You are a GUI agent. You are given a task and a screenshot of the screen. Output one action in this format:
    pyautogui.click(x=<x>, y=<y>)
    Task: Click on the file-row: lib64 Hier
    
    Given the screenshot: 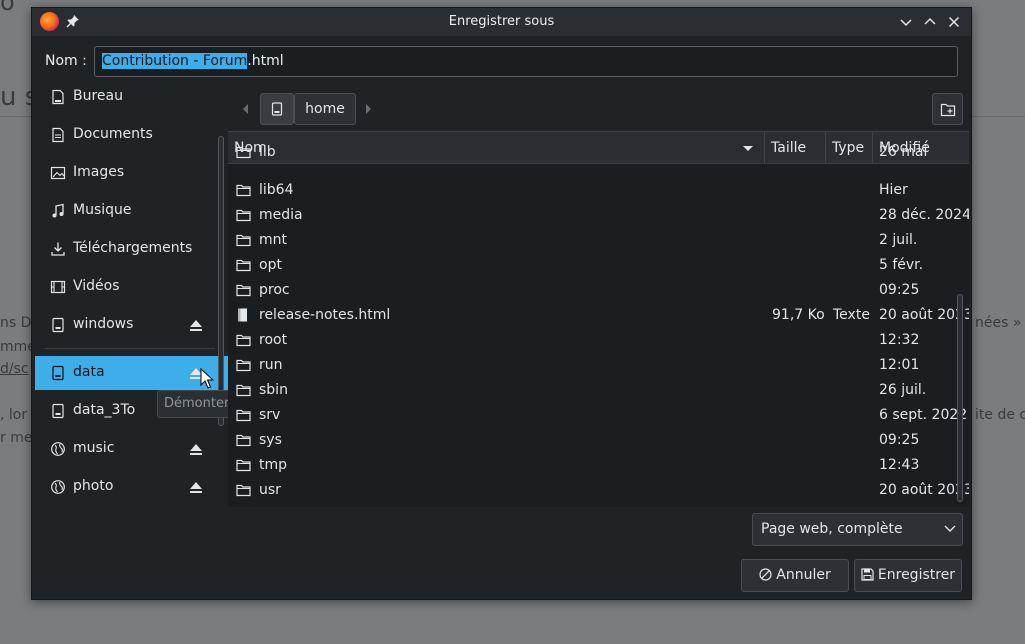 What is the action you would take?
    pyautogui.click(x=593, y=190)
    